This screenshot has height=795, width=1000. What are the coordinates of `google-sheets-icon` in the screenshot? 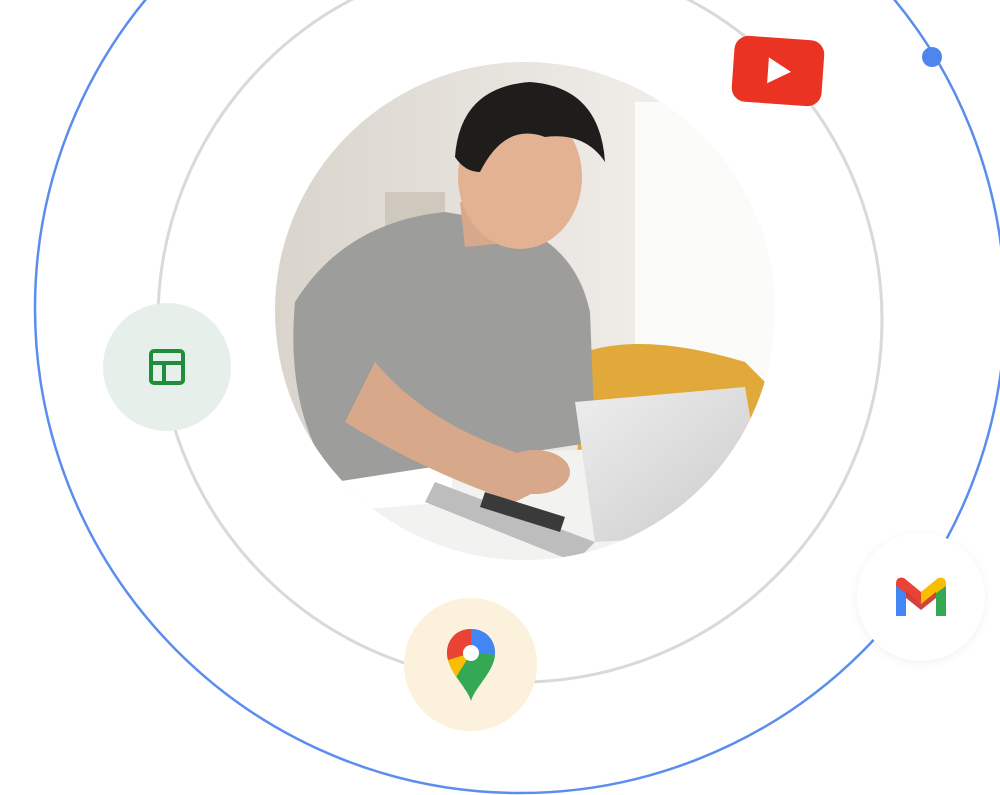 It's located at (167, 367).